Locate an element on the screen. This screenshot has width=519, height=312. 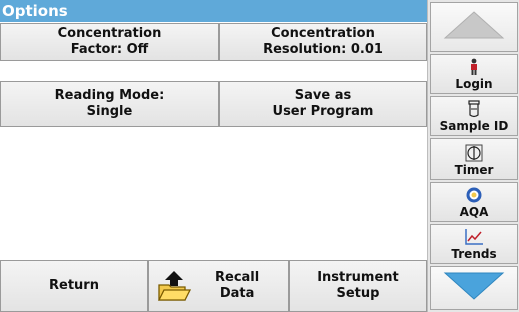
sidebar-item-label: AQA is located at coordinates (474, 212).